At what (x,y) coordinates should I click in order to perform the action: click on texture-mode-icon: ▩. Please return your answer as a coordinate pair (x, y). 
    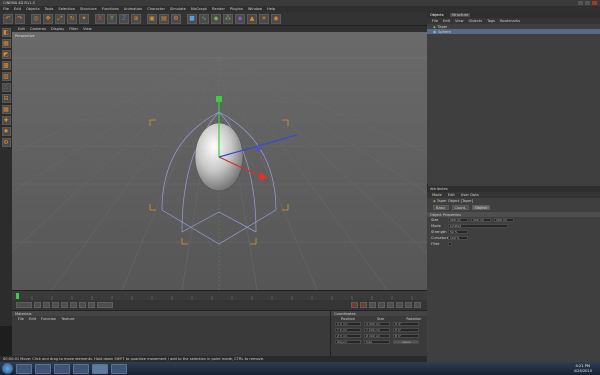
    Looking at the image, I should click on (6, 65).